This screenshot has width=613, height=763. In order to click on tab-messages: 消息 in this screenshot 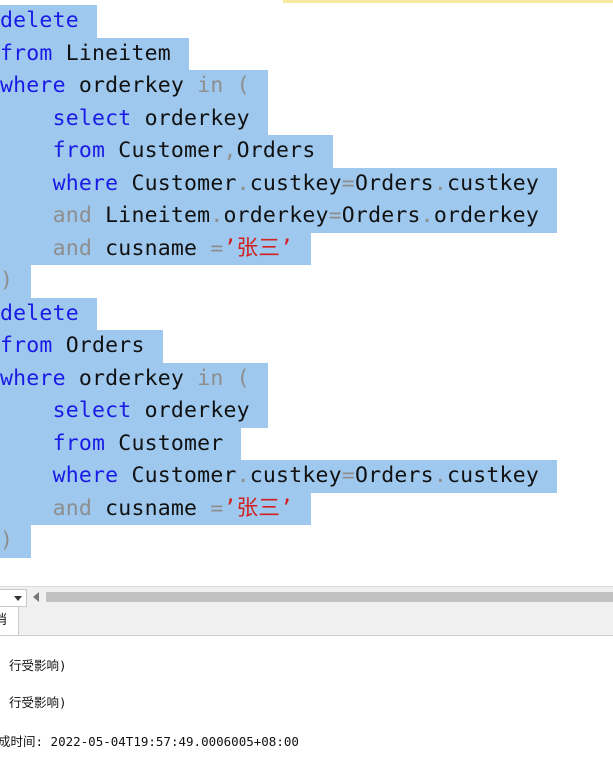, I will do `click(9, 621)`.